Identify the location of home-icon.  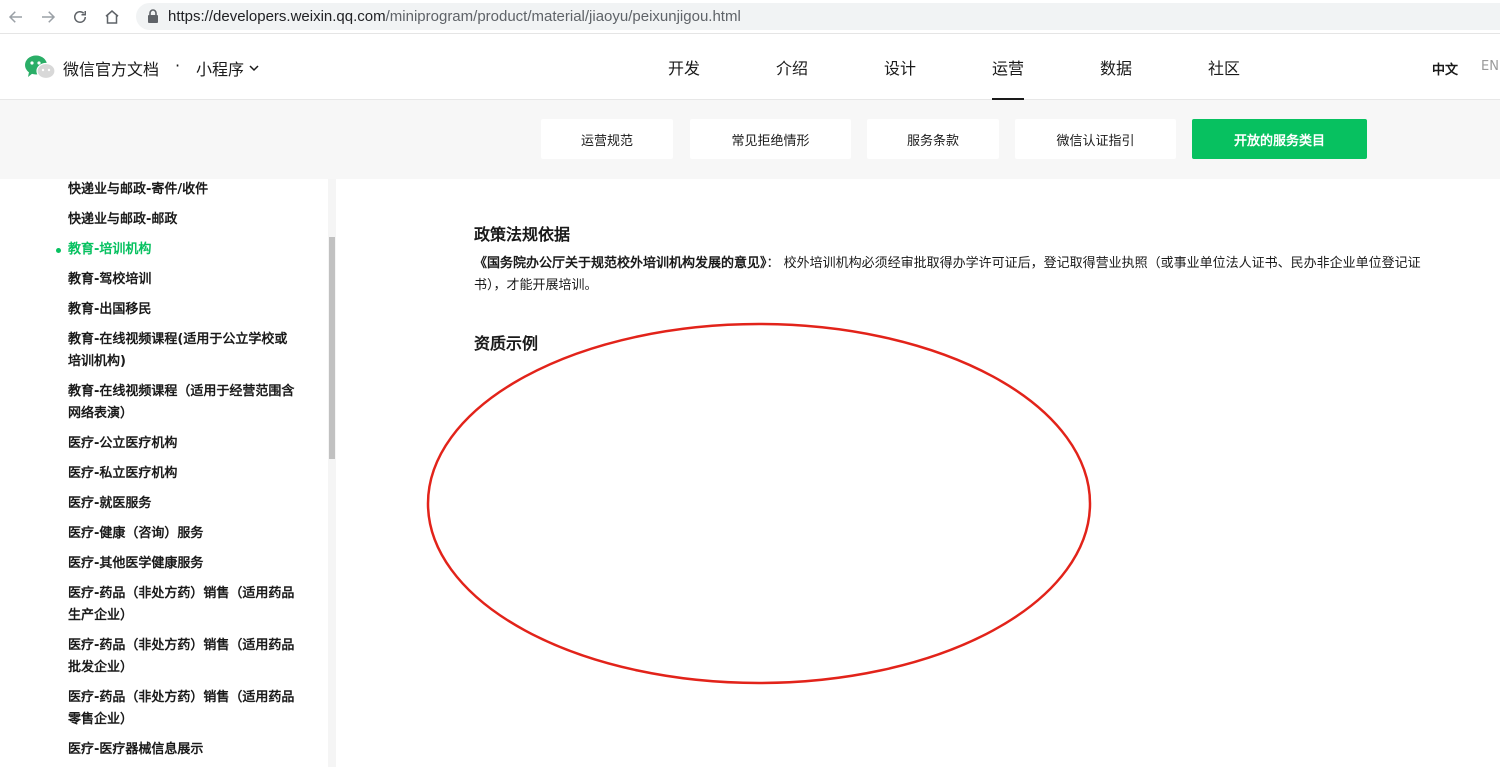
(112, 17).